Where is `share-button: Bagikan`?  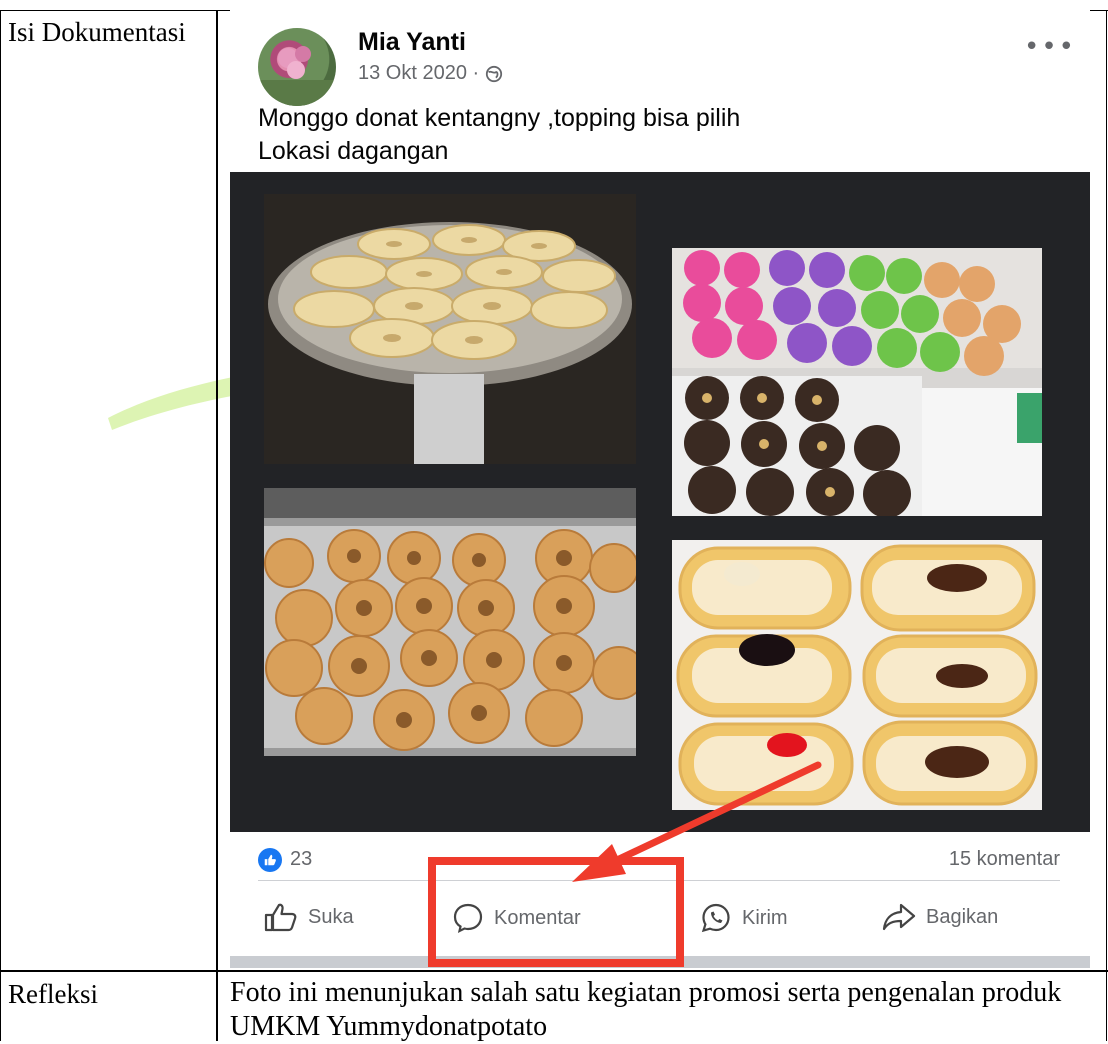 share-button: Bagikan is located at coordinates (940, 917).